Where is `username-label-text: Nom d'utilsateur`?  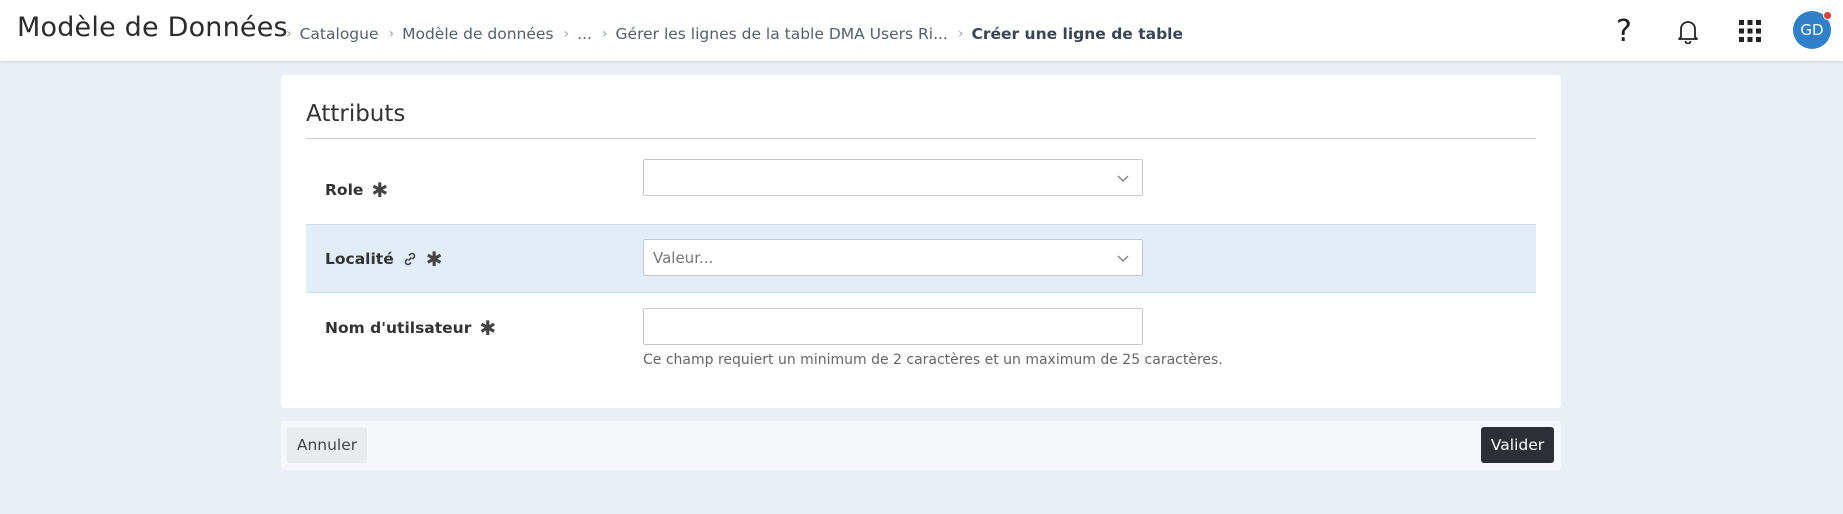
username-label-text: Nom d'utilsateur is located at coordinates (398, 328).